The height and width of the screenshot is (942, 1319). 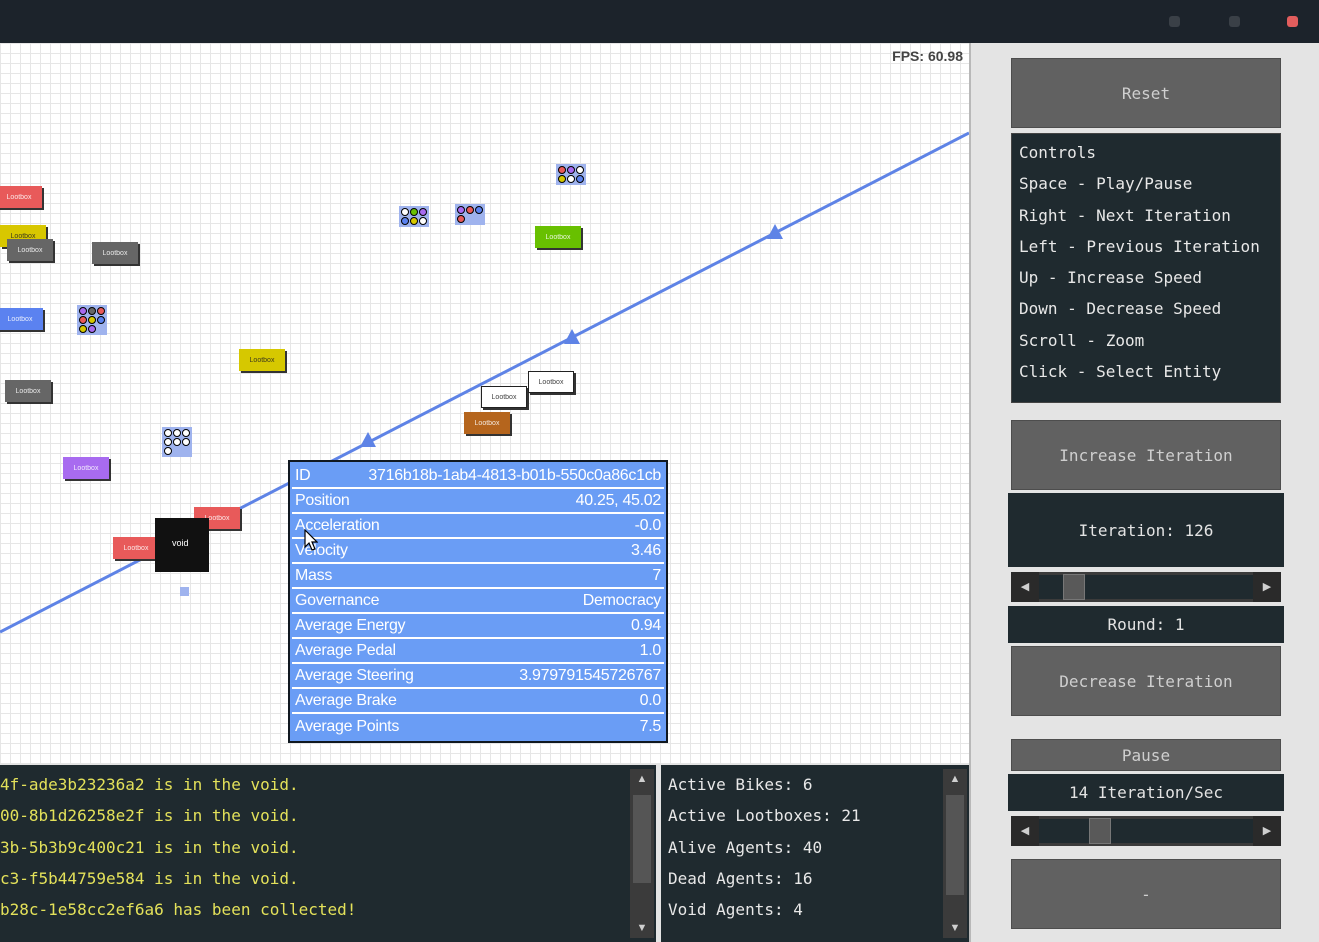 I want to click on extra-button: -, so click(x=1146, y=894).